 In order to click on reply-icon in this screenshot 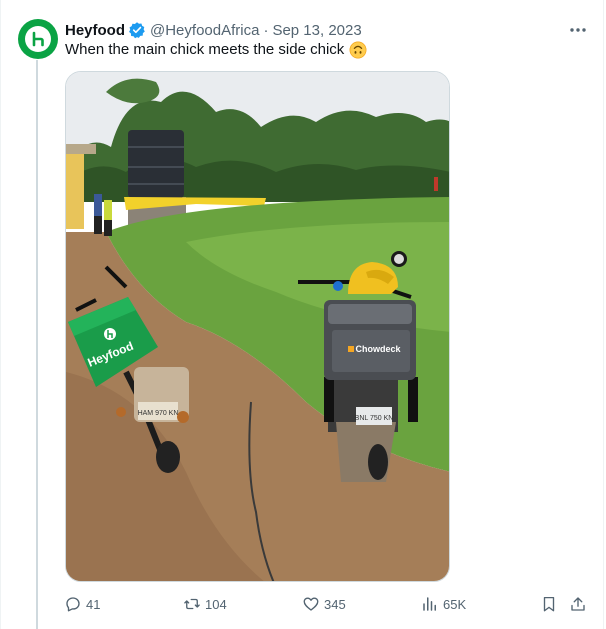, I will do `click(73, 604)`.